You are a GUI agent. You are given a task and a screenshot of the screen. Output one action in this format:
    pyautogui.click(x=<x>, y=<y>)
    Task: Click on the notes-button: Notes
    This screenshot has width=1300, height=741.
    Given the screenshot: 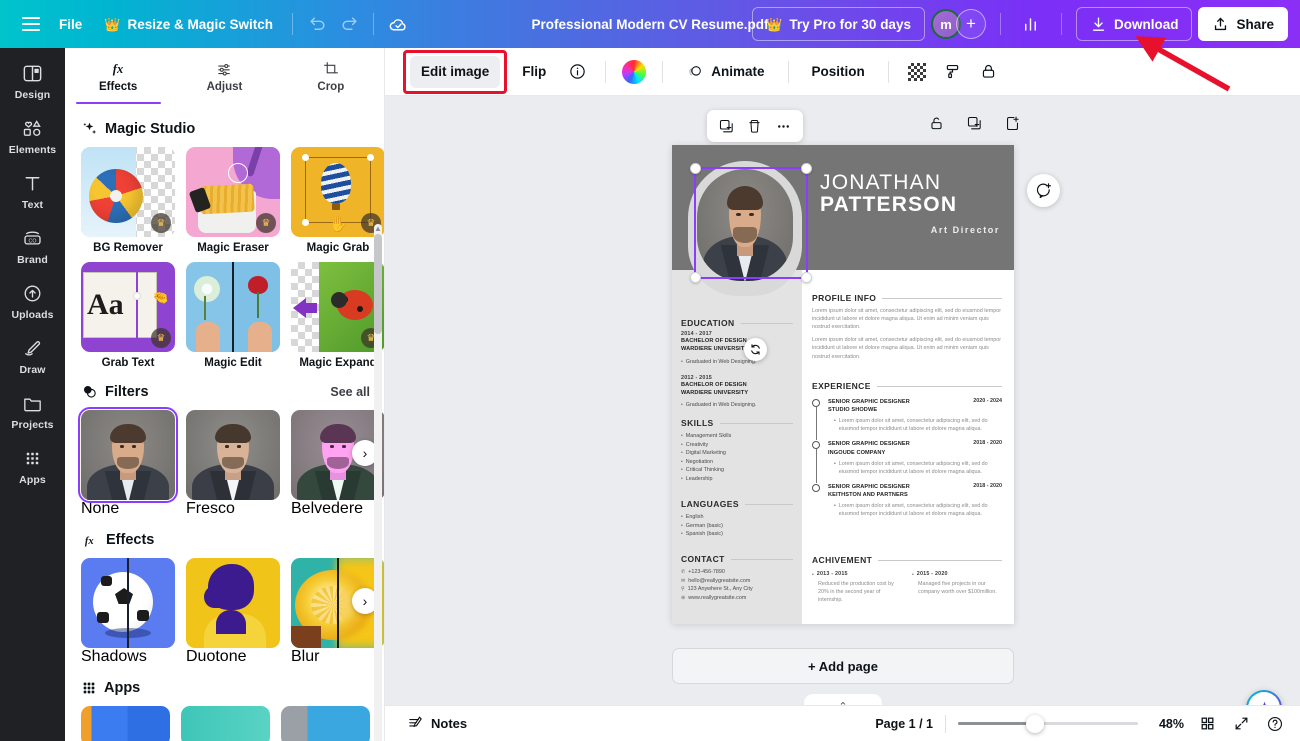 What is the action you would take?
    pyautogui.click(x=437, y=724)
    